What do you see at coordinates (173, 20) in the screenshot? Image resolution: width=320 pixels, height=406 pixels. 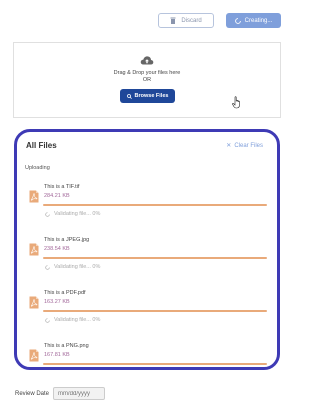 I see `trash-icon` at bounding box center [173, 20].